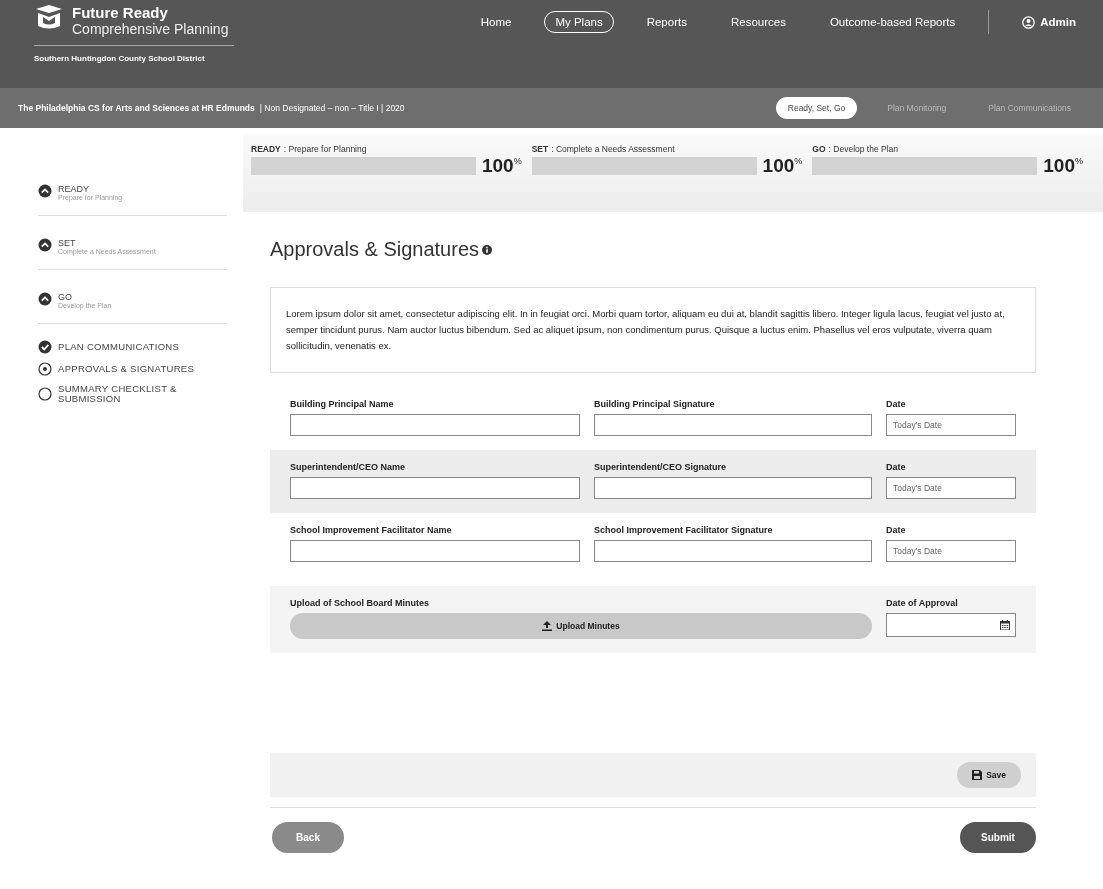 The height and width of the screenshot is (889, 1103). What do you see at coordinates (989, 775) in the screenshot?
I see `save-button: Save` at bounding box center [989, 775].